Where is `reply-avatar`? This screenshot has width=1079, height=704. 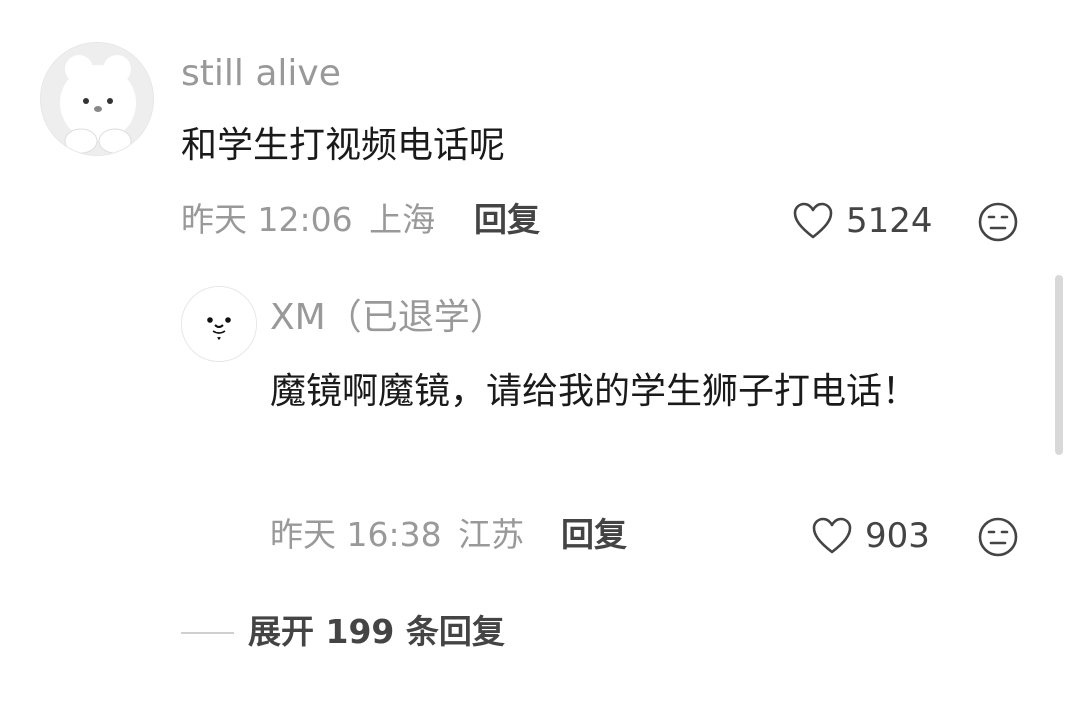
reply-avatar is located at coordinates (219, 324).